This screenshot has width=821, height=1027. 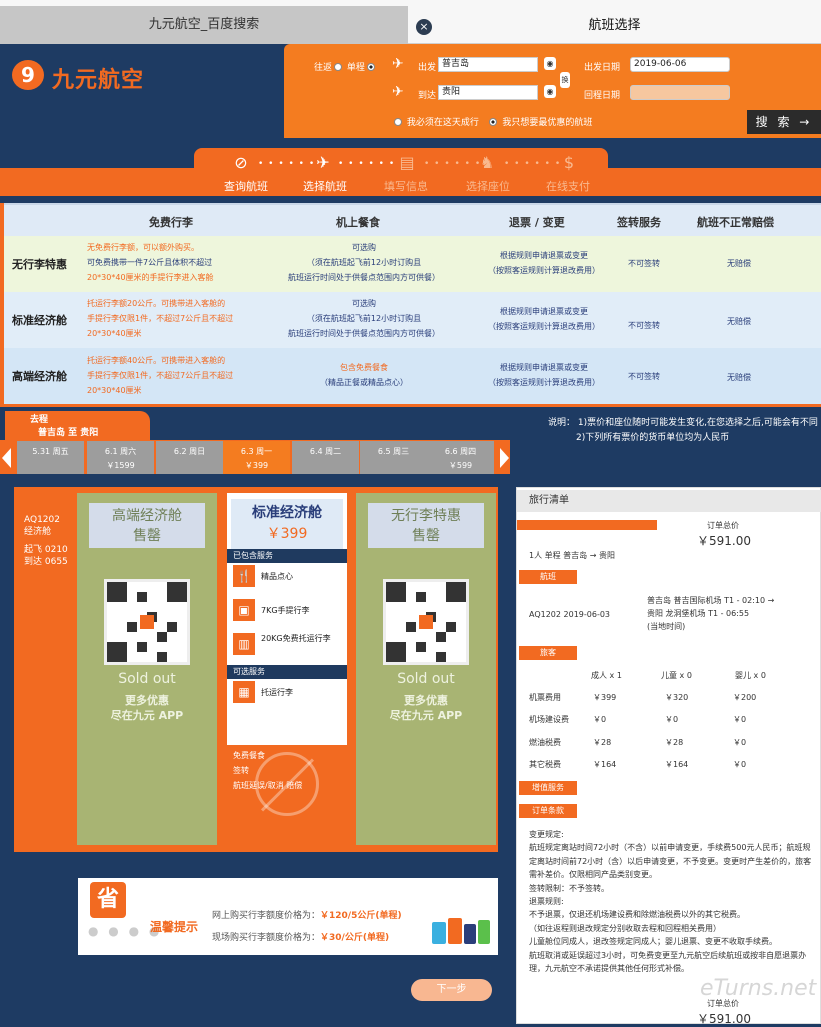 What do you see at coordinates (39, 264) in the screenshot?
I see `fare-name: 无行李特惠` at bounding box center [39, 264].